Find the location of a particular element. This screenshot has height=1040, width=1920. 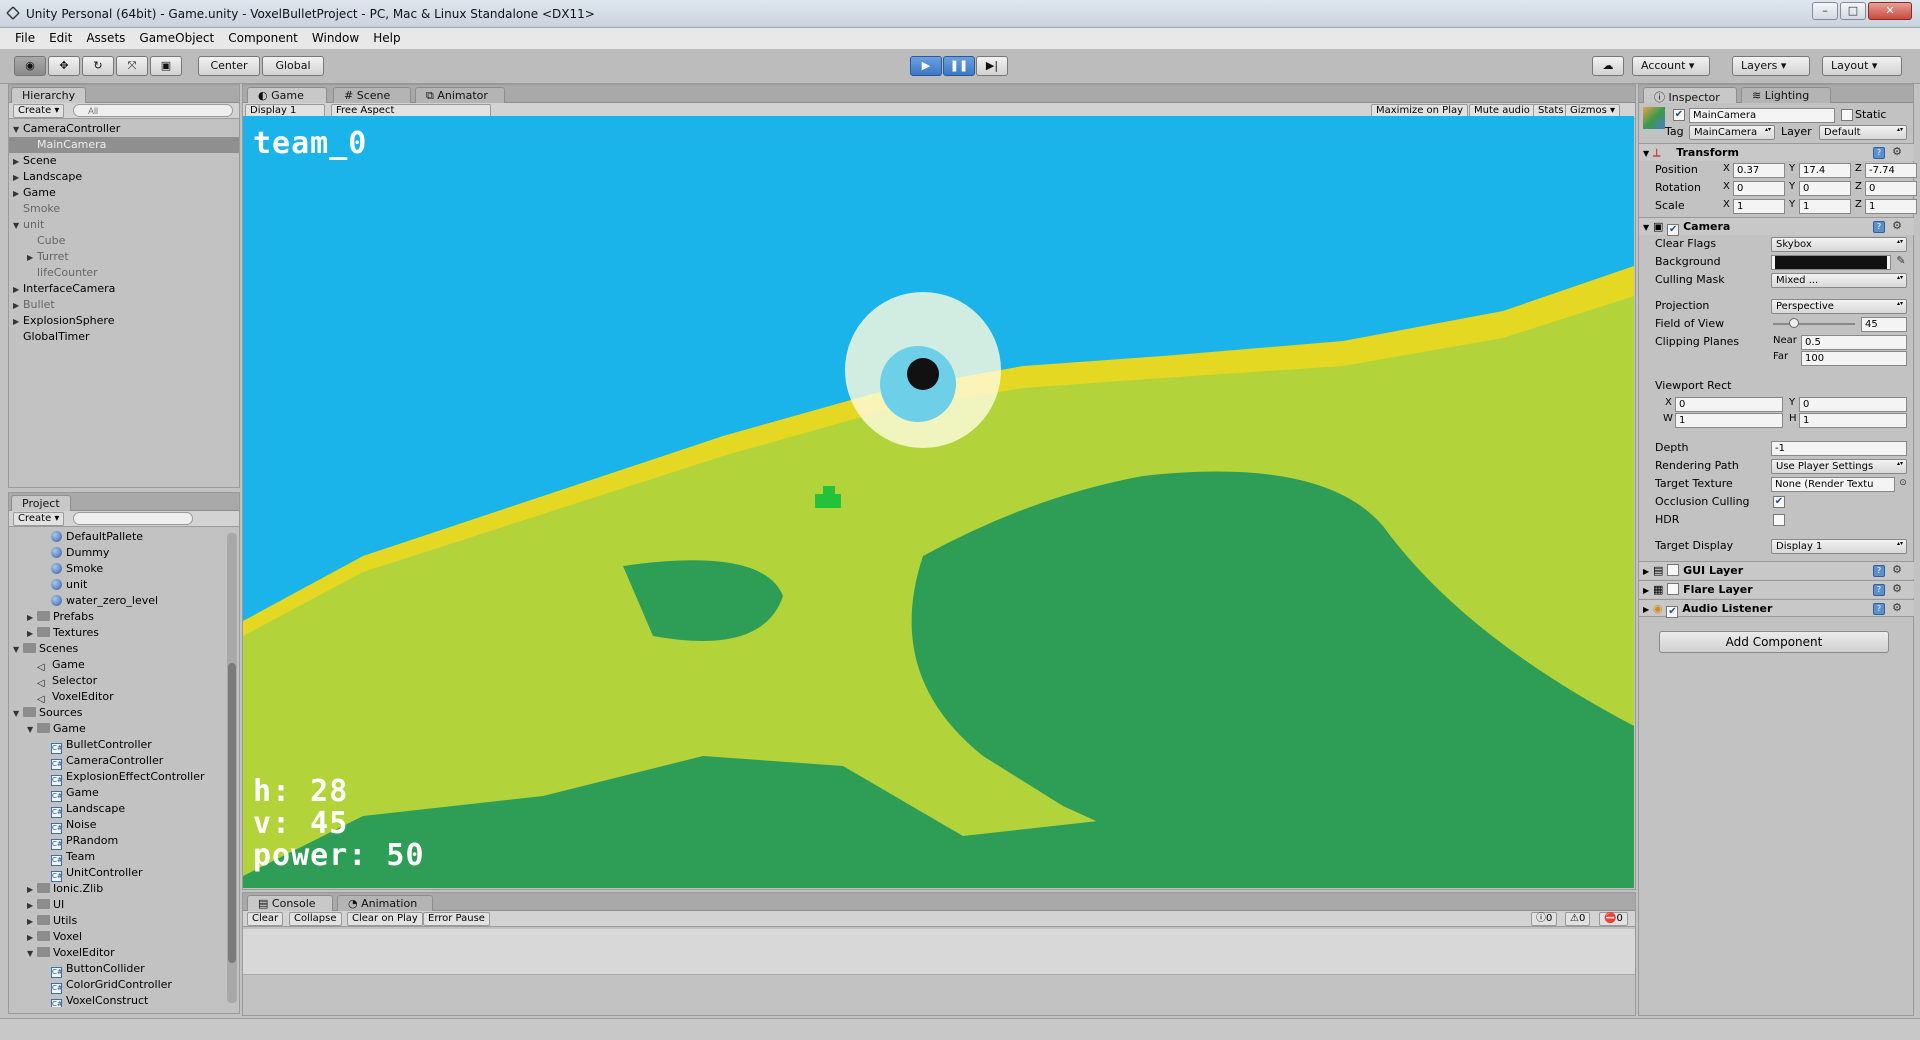

console-collapse-button: Collapse is located at coordinates (315, 919).